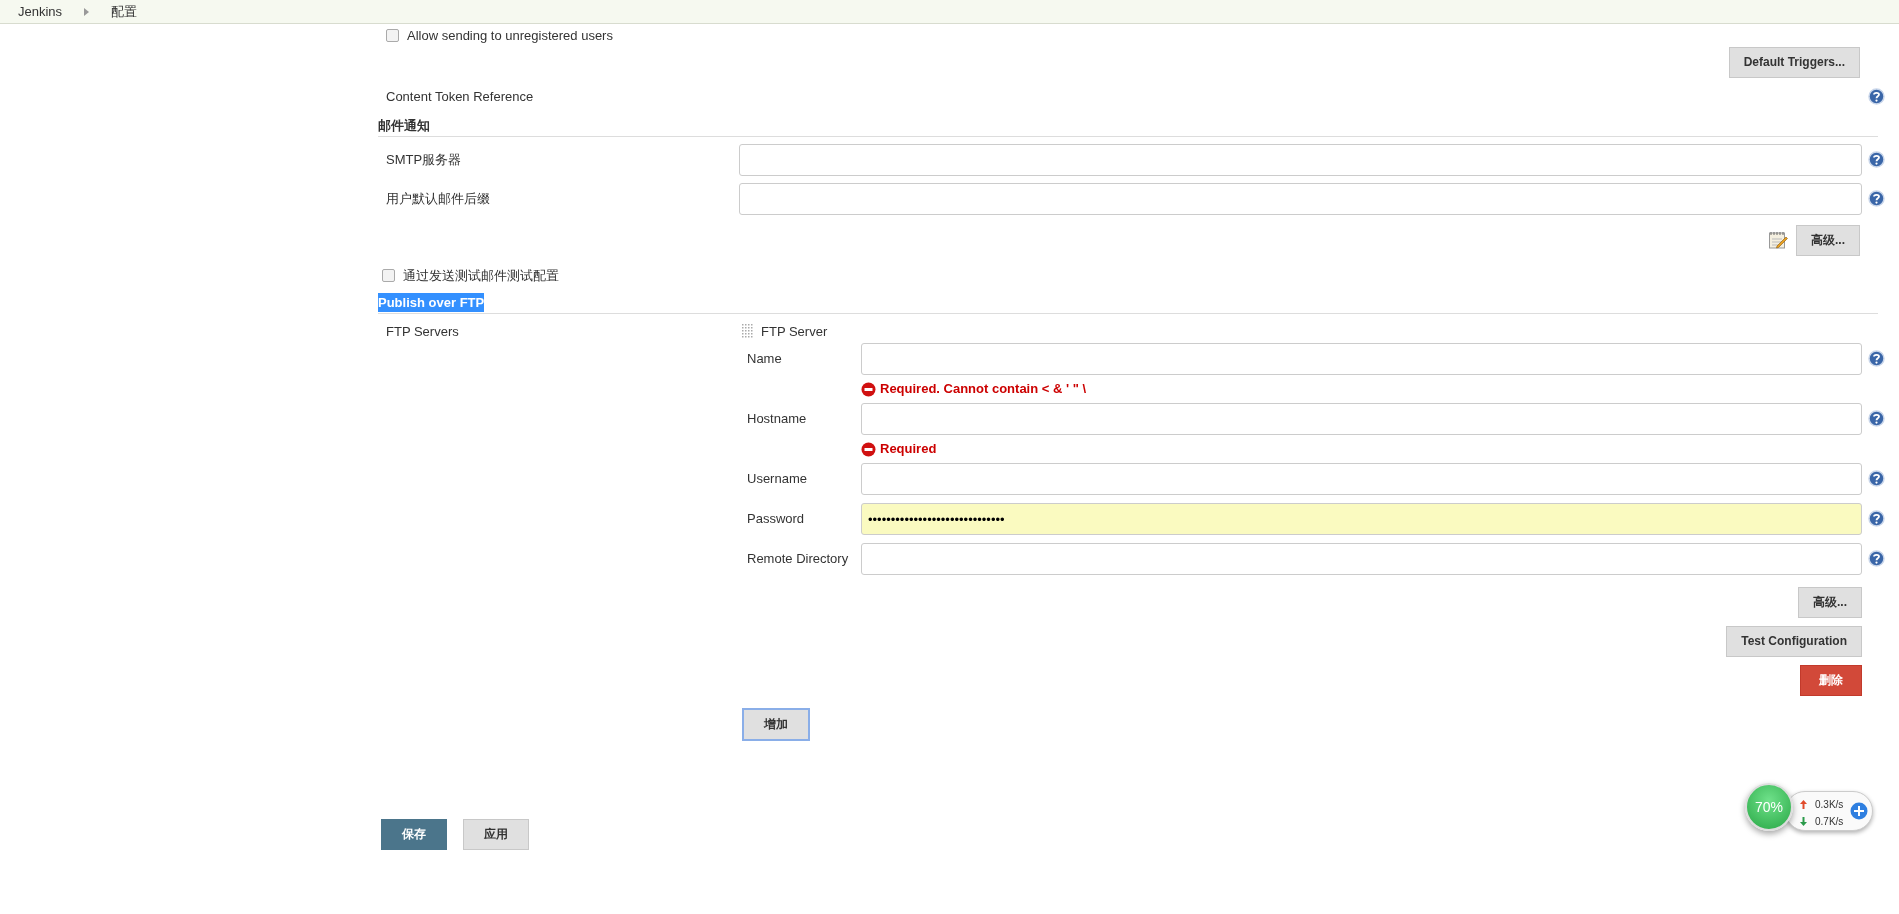  What do you see at coordinates (983, 389) in the screenshot?
I see `error-message: Required. Cannot contain < & ' " \` at bounding box center [983, 389].